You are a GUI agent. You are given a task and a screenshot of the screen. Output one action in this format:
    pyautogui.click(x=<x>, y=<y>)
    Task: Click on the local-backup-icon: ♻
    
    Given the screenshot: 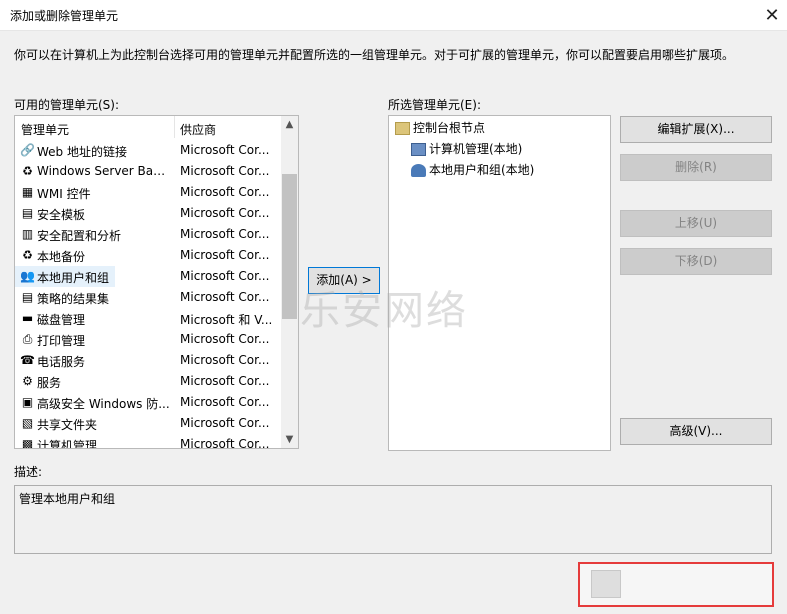 What is the action you would take?
    pyautogui.click(x=27, y=255)
    